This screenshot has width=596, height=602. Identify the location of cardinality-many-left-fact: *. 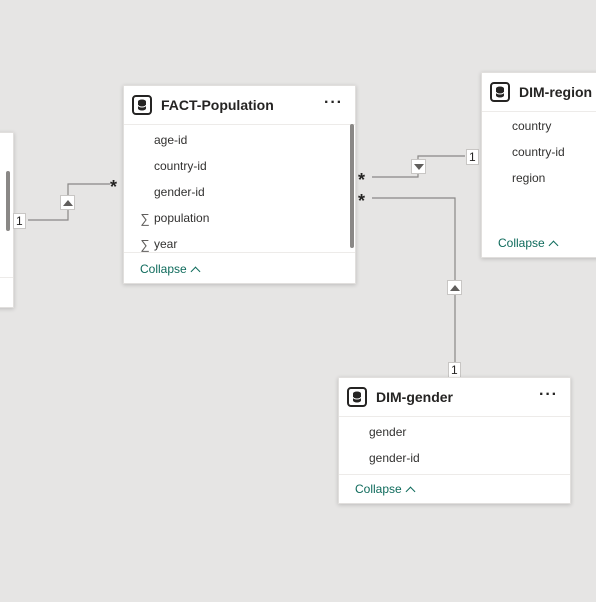
(114, 187).